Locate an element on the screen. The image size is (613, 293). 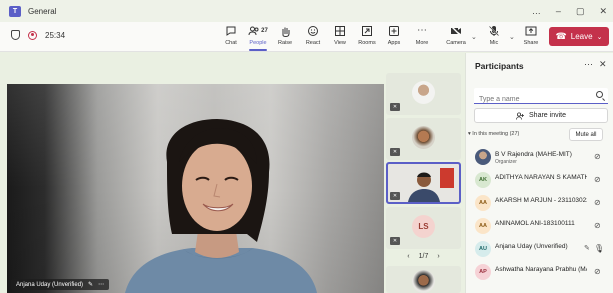
share-invite-button: Share invite is located at coordinates (541, 115).